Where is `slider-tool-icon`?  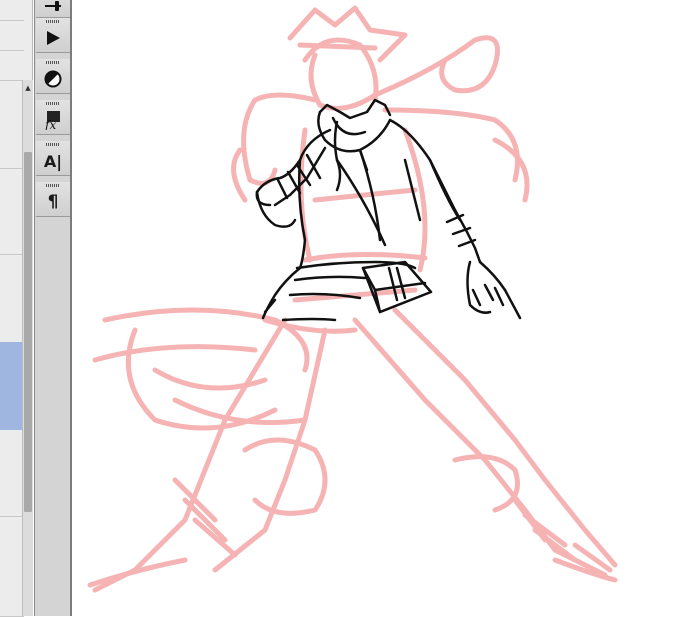 slider-tool-icon is located at coordinates (53, 7).